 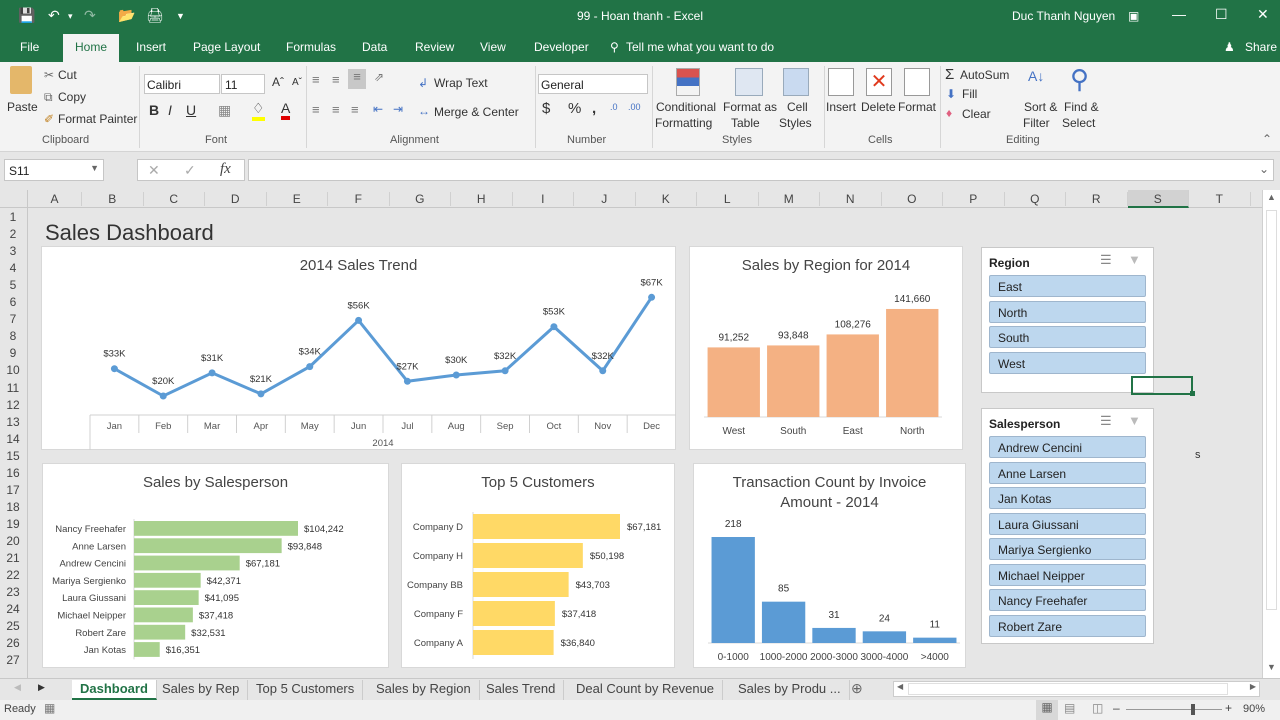 What do you see at coordinates (91, 48) in the screenshot?
I see `tab-home: Home` at bounding box center [91, 48].